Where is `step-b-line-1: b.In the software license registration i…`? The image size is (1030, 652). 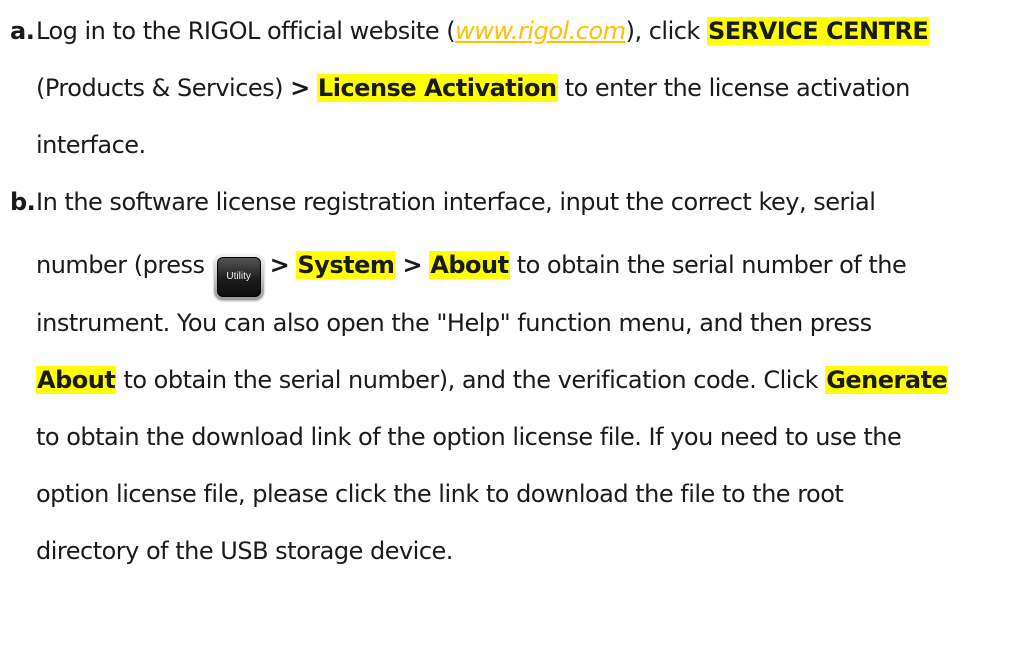 step-b-line-1: b.In the software license registration i… is located at coordinates (438, 202).